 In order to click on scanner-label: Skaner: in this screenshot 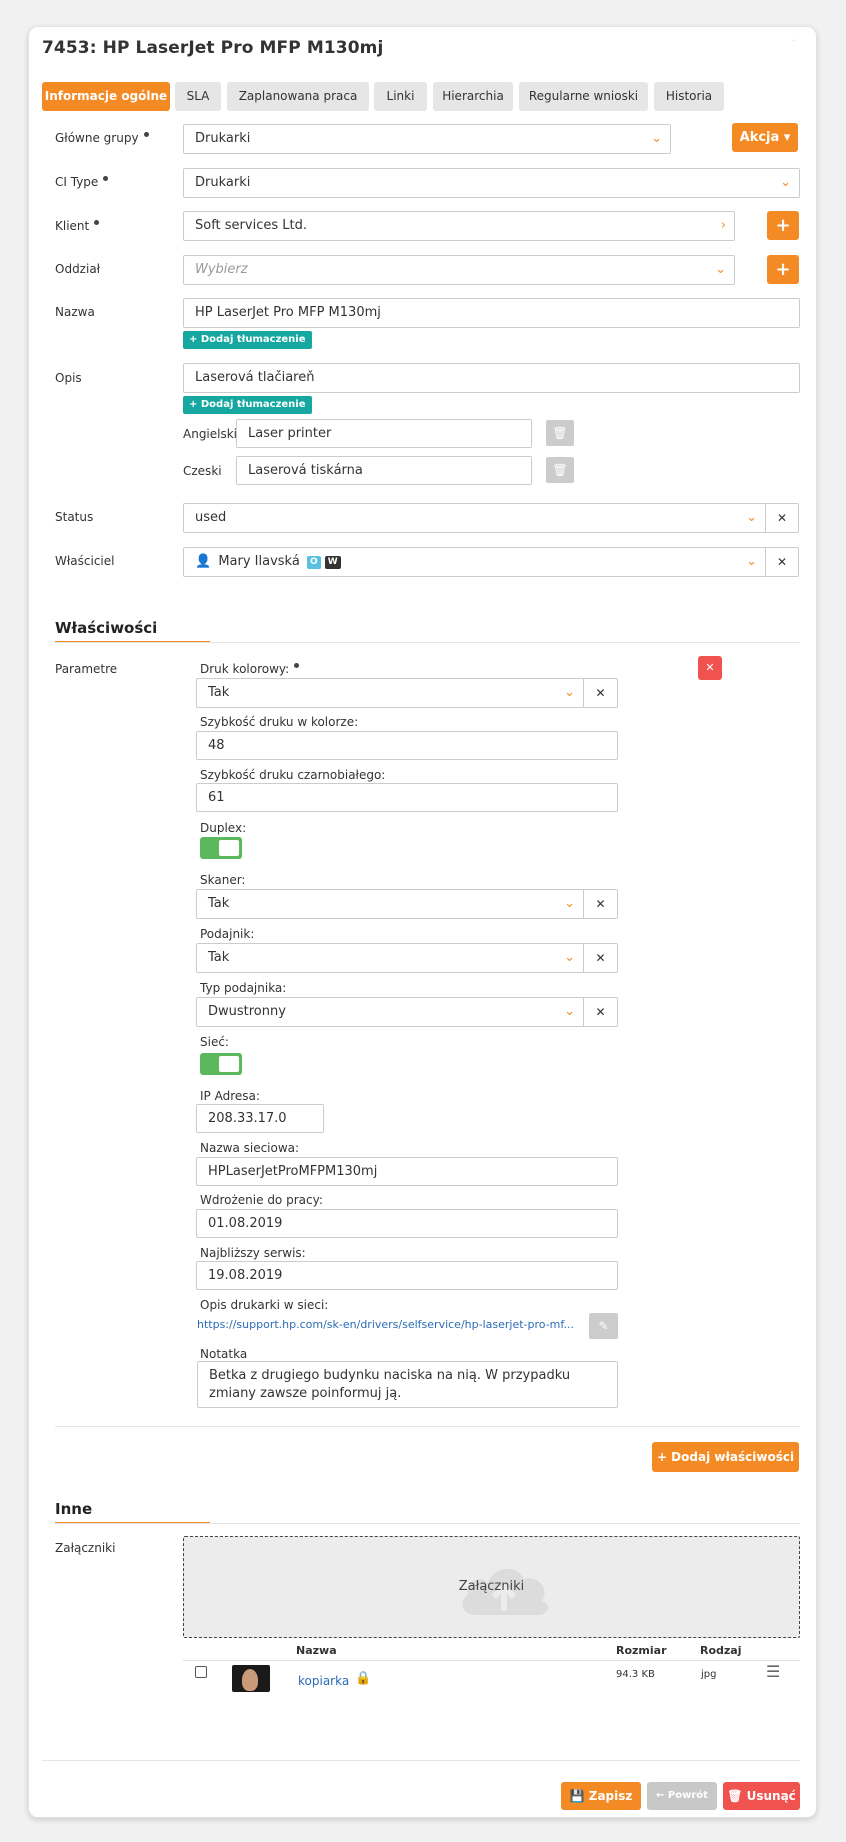, I will do `click(223, 880)`.